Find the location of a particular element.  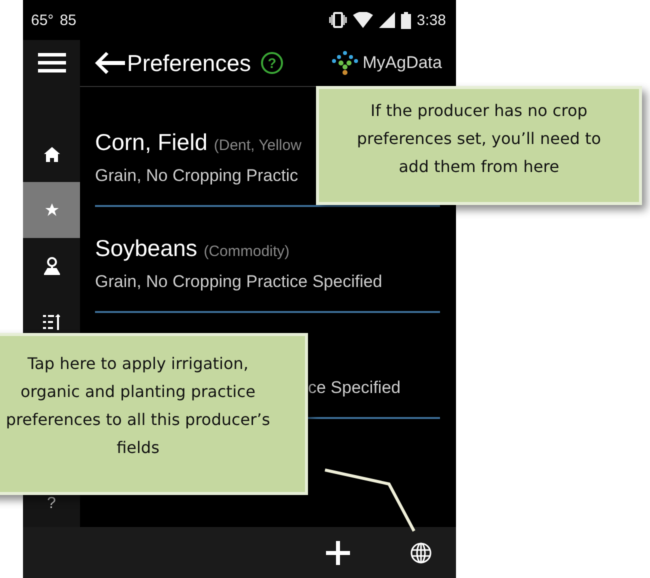

home-icon is located at coordinates (52, 154).